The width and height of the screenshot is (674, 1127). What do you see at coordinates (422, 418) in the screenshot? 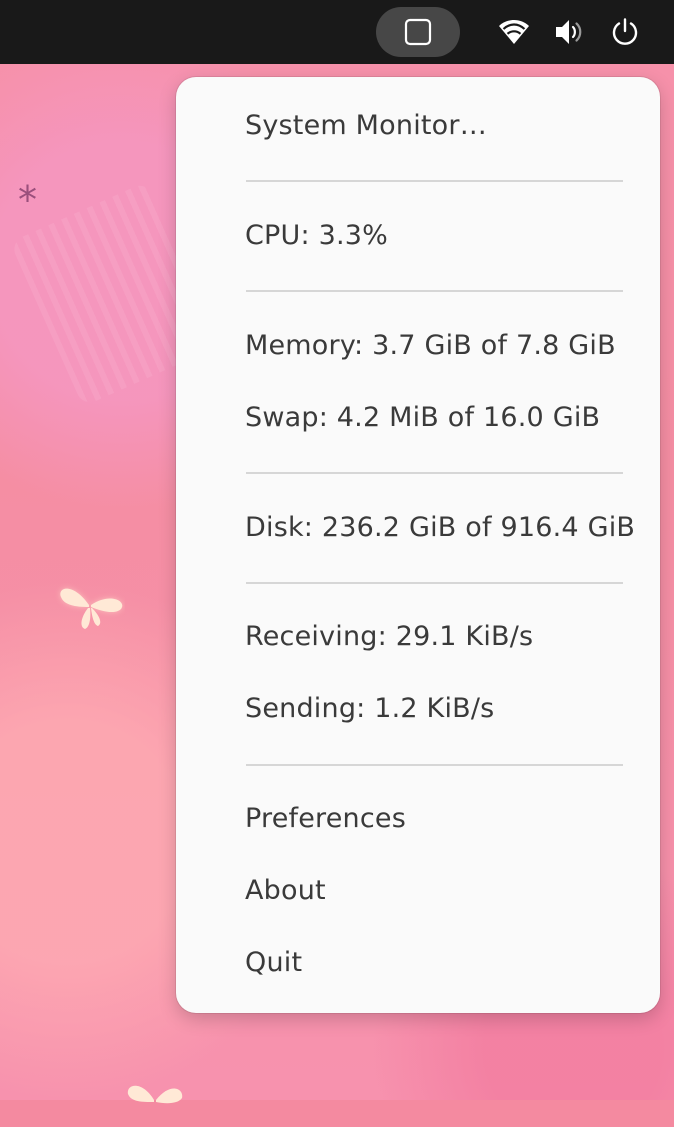
I see `menu-item-swap: Swap: 4.2 MiB of 16.0 GiB` at bounding box center [422, 418].